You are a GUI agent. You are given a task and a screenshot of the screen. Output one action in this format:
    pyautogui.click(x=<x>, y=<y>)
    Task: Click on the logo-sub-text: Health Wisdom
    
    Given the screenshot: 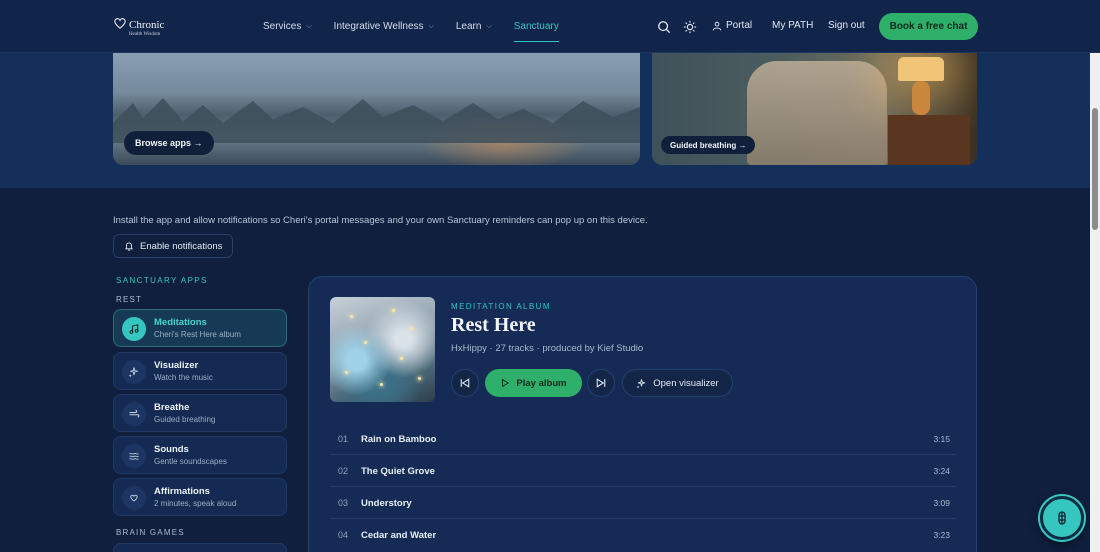 What is the action you would take?
    pyautogui.click(x=145, y=34)
    